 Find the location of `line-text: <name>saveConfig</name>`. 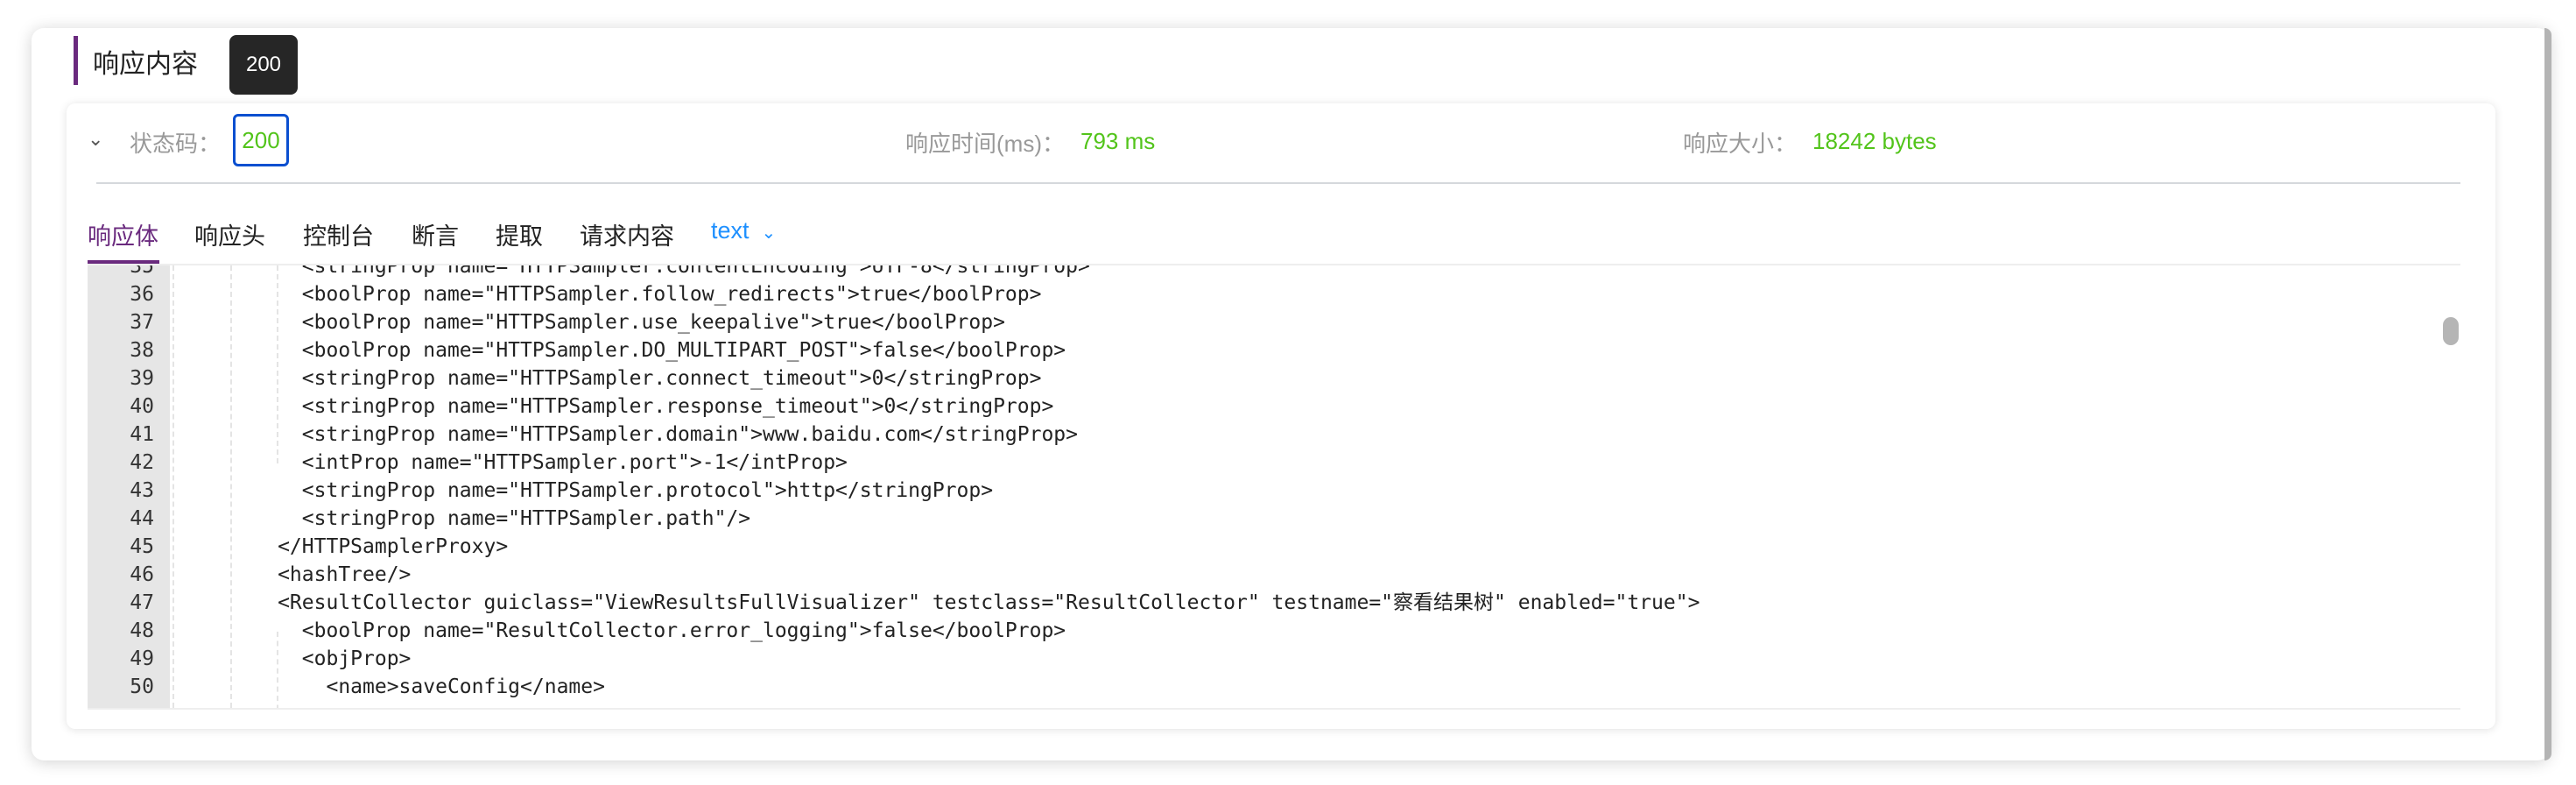

line-text: <name>saveConfig</name> is located at coordinates (405, 686).